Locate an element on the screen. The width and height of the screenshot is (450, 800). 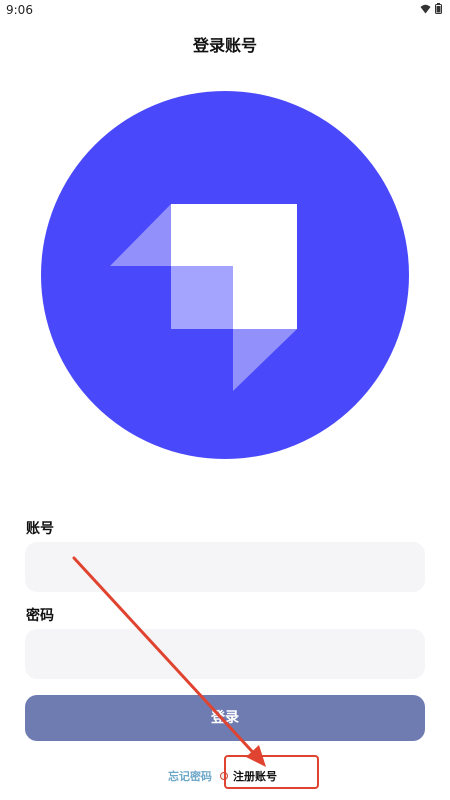
battery-icon is located at coordinates (438, 8).